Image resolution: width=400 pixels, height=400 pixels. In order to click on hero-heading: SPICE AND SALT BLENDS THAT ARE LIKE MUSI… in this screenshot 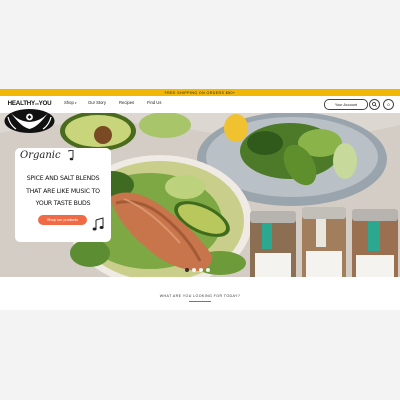, I will do `click(63, 191)`.